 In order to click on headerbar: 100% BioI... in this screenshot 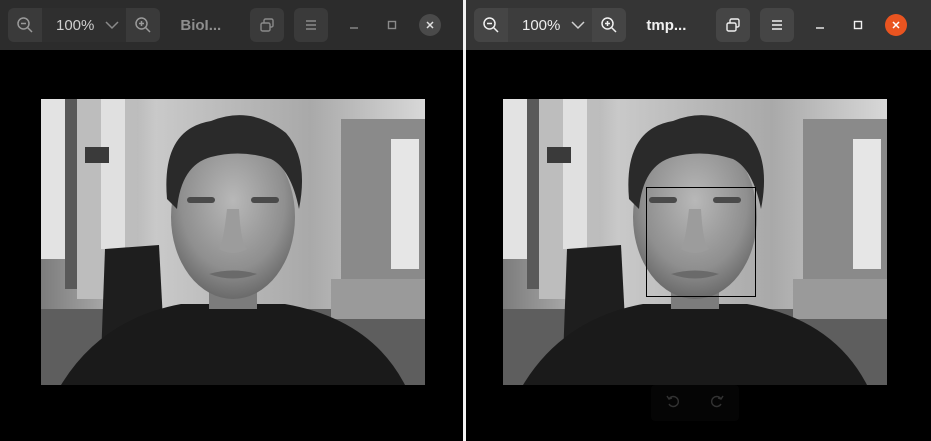, I will do `click(231, 25)`.